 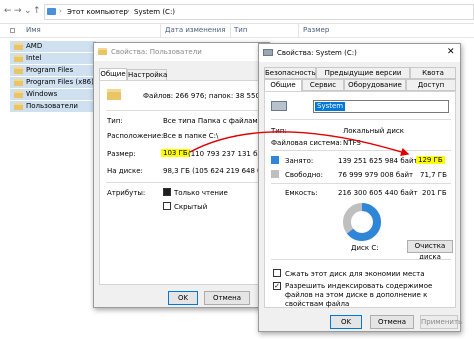 What do you see at coordinates (451, 52) in the screenshot?
I see `close-icon: ✕` at bounding box center [451, 52].